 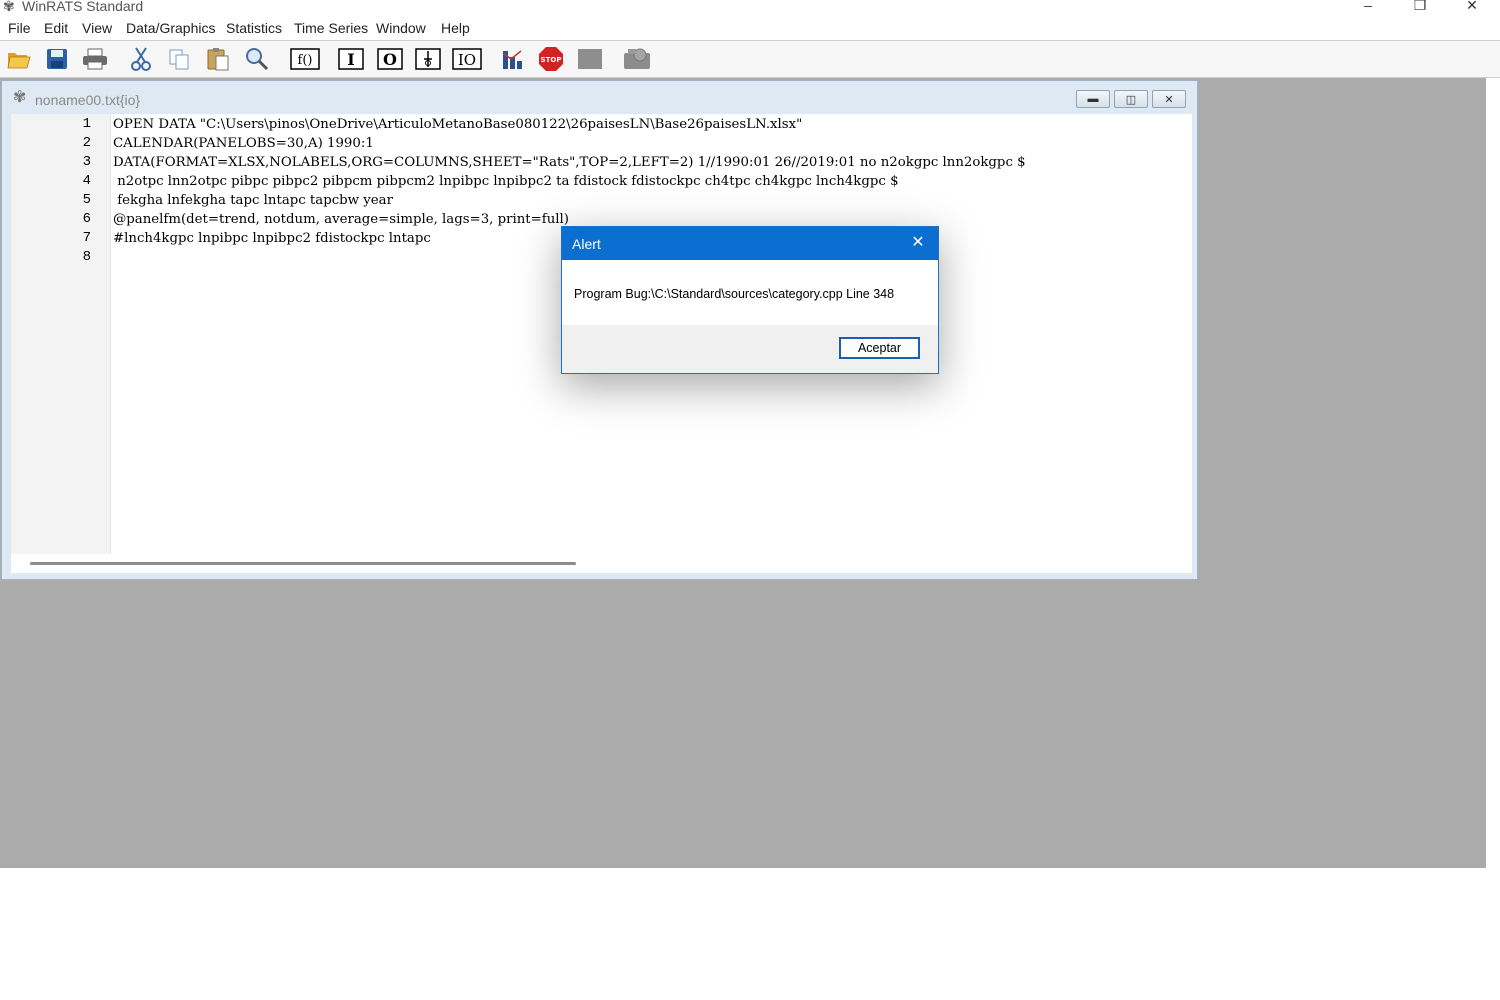 What do you see at coordinates (179, 59) in the screenshot?
I see `copy-icon` at bounding box center [179, 59].